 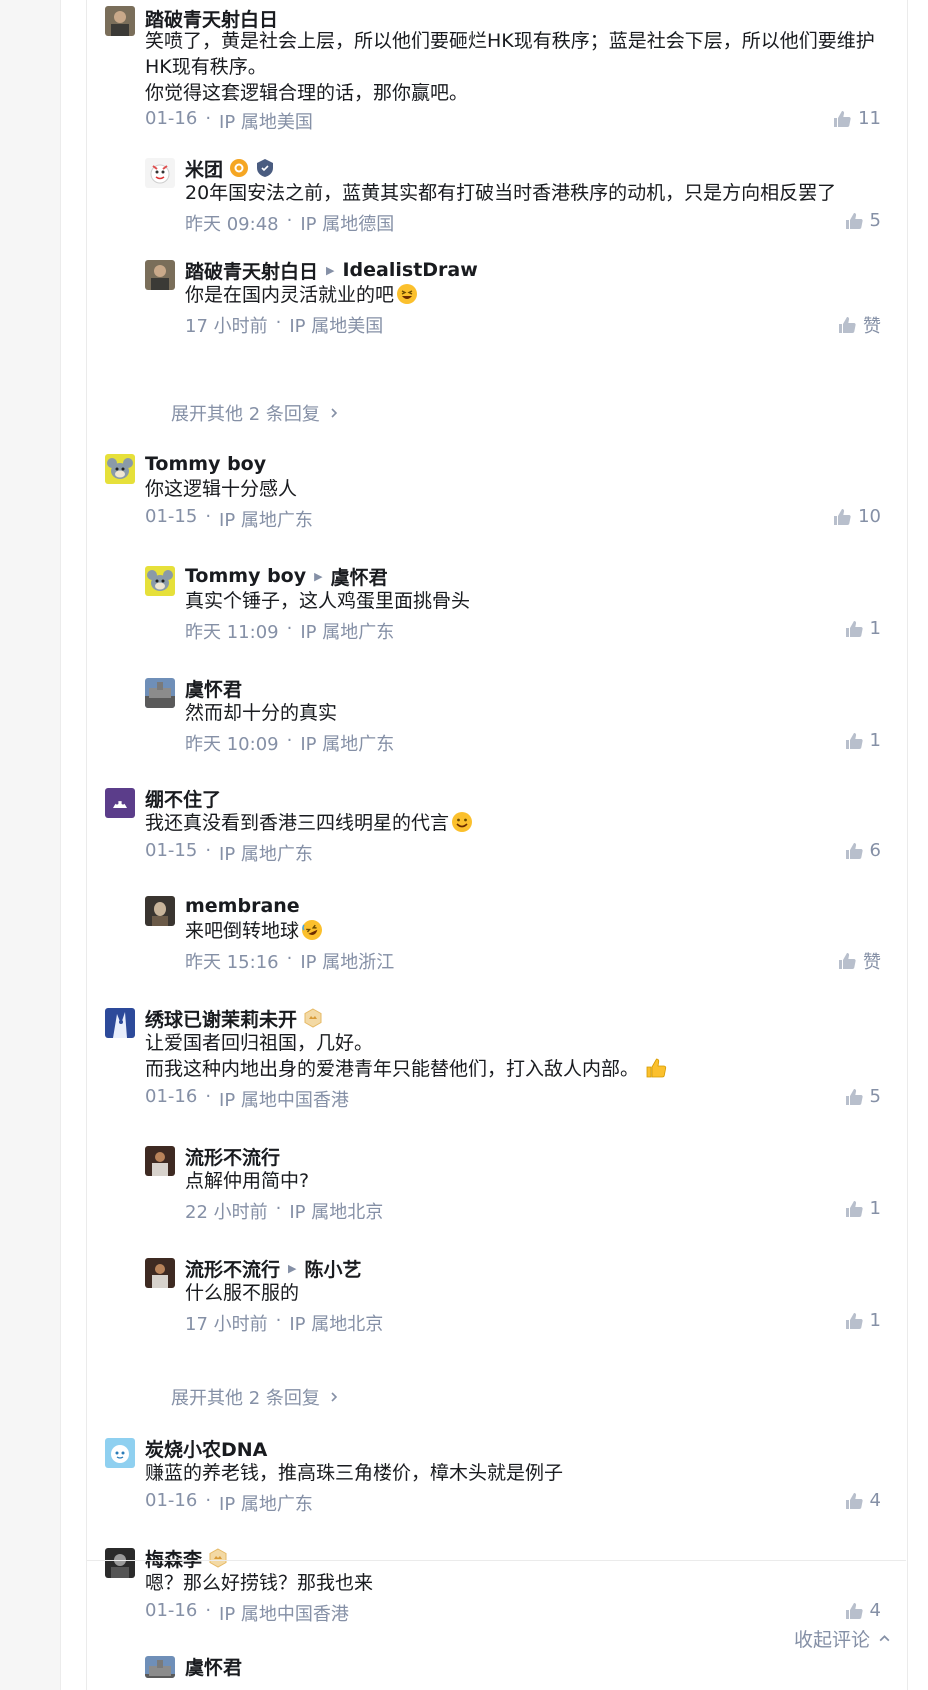 What do you see at coordinates (229, 121) in the screenshot?
I see `comment-meta: 01-16 · IP 属地美国` at bounding box center [229, 121].